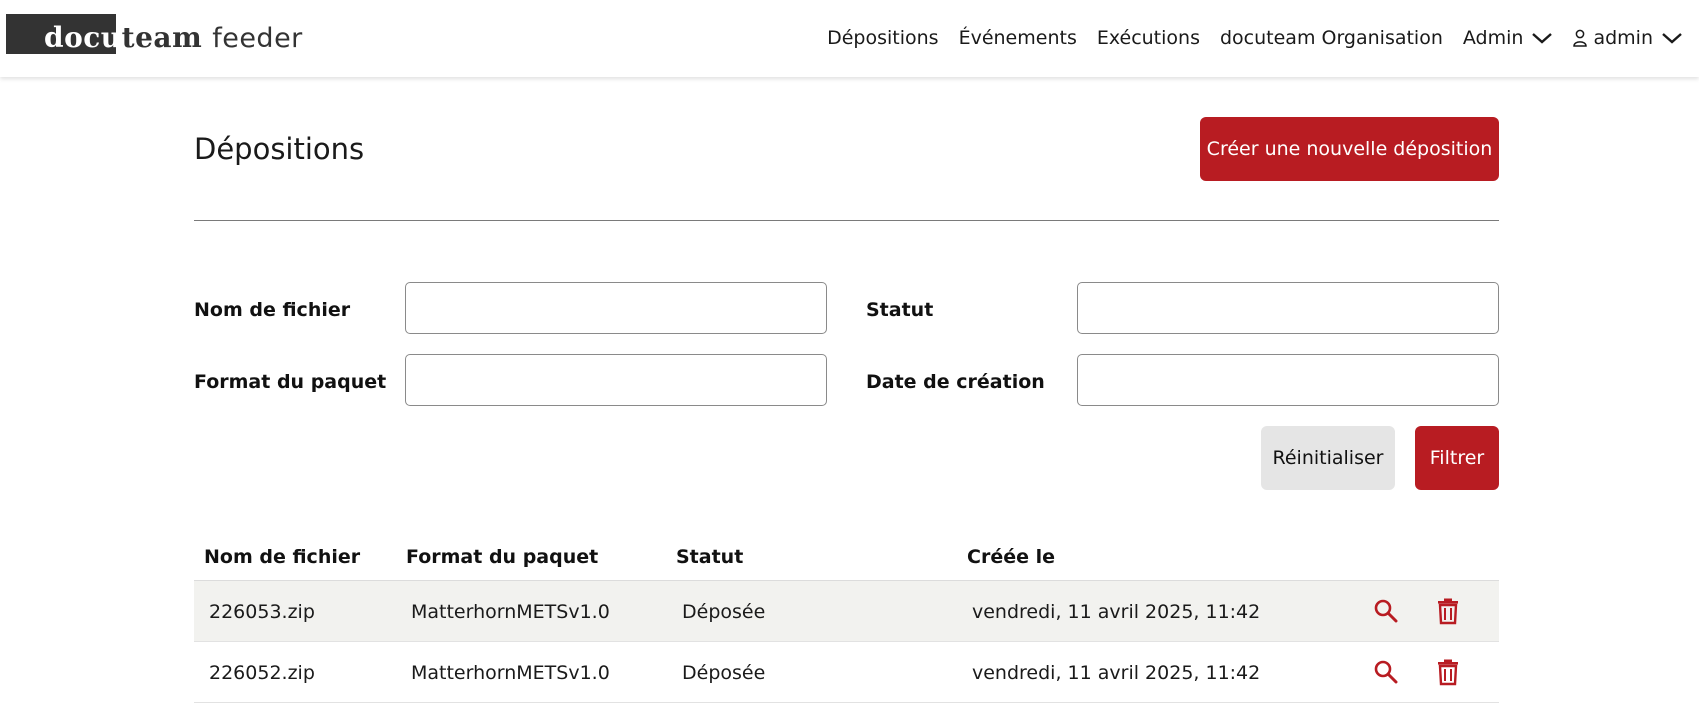 The image size is (1699, 706). What do you see at coordinates (290, 382) in the screenshot?
I see `format-filter-label: Format du paquet` at bounding box center [290, 382].